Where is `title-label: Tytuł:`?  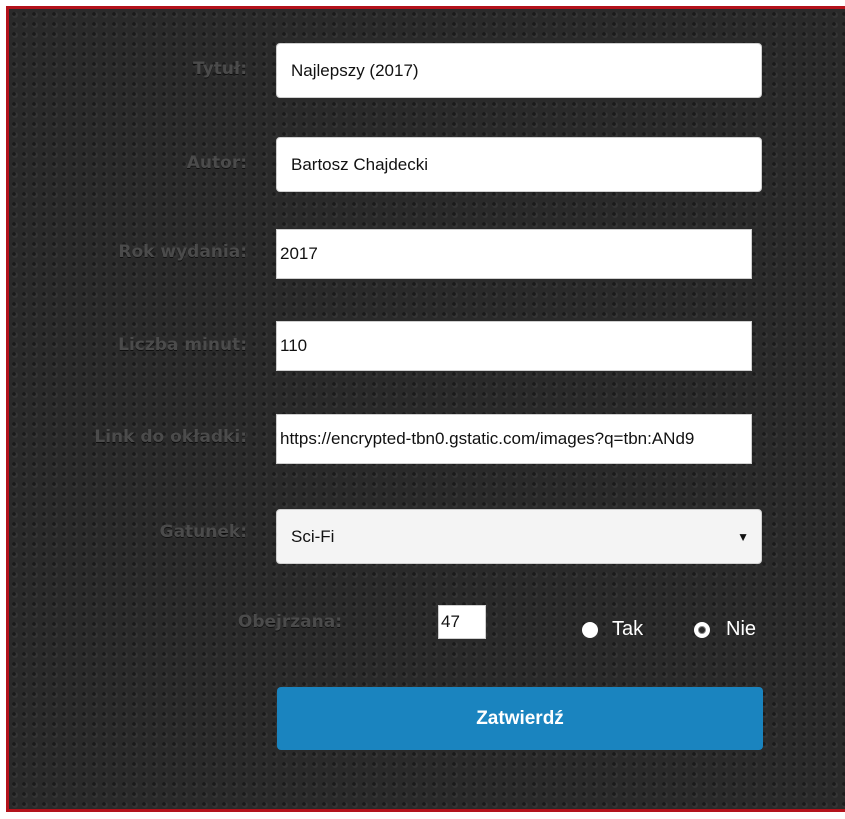
title-label: Tytuł: is located at coordinates (220, 69).